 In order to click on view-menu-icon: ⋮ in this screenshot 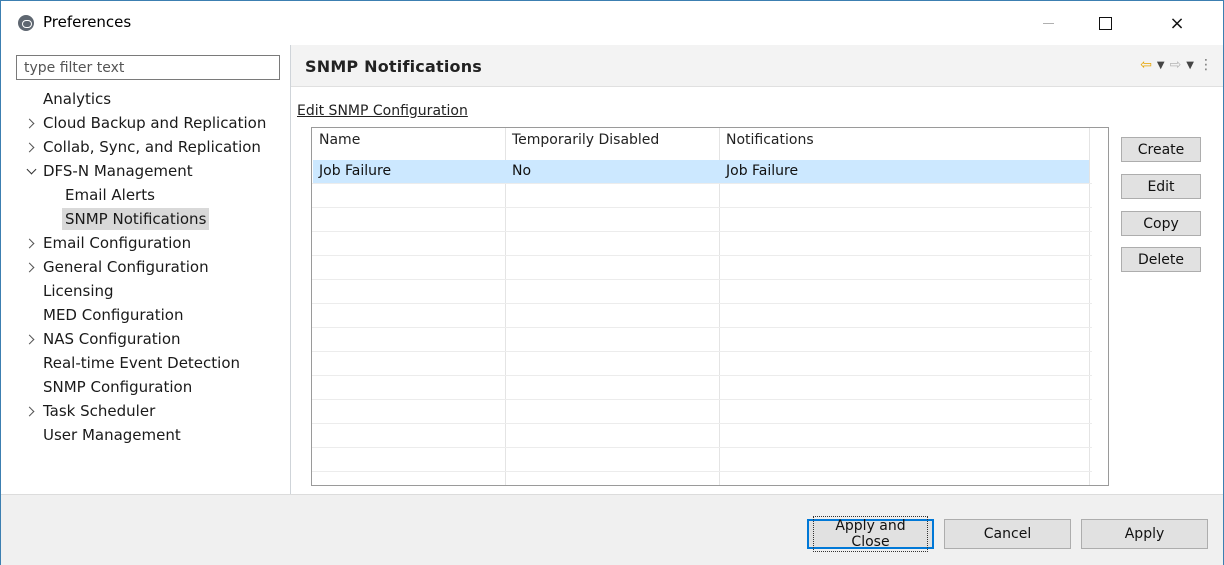, I will do `click(1206, 65)`.